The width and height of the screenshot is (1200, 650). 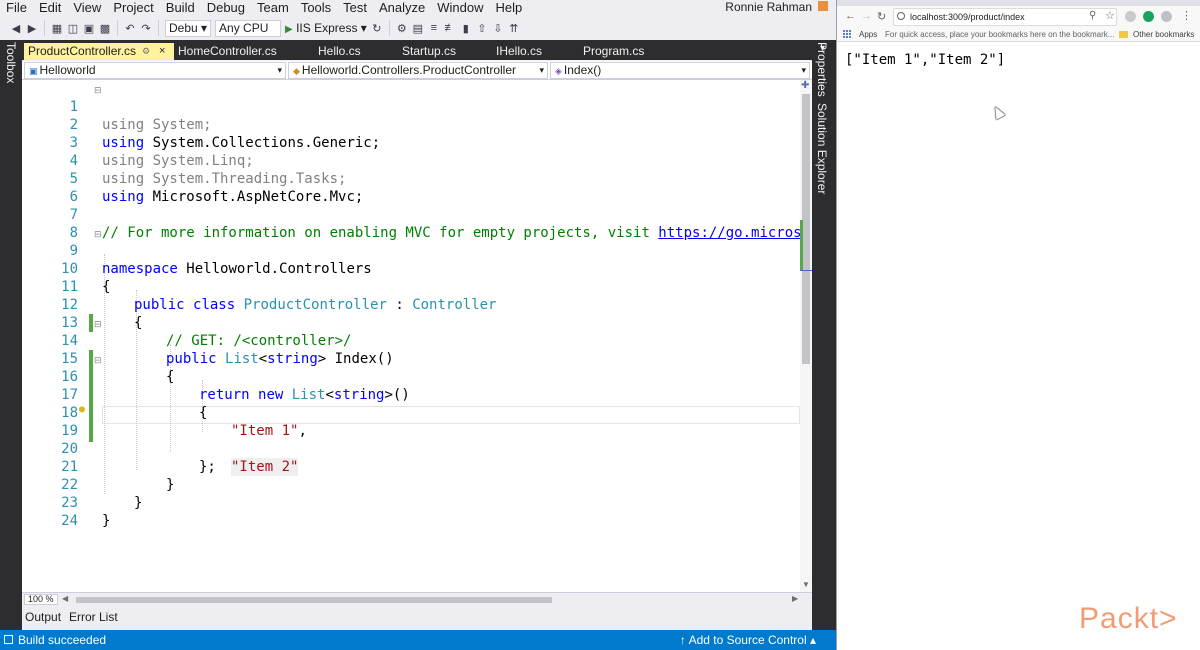 I want to click on open-file-icon: ◫, so click(x=73, y=28).